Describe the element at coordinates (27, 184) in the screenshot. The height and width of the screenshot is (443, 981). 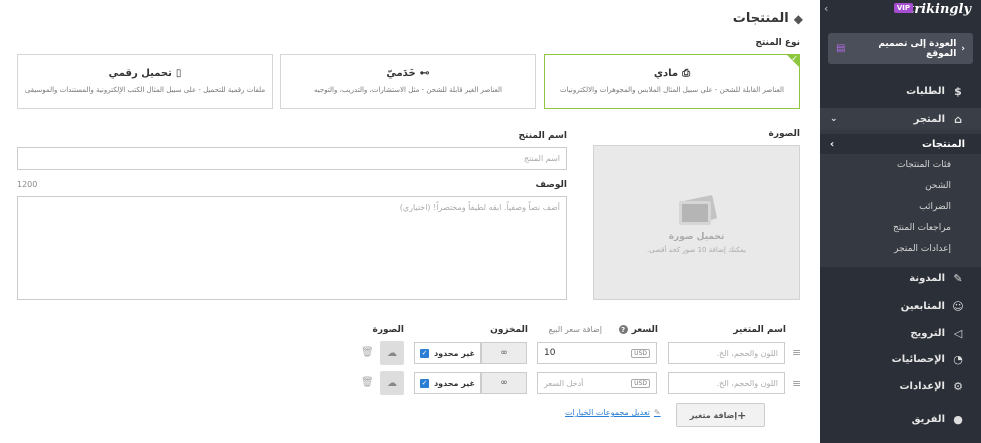
I see `description-char-counter: 1200` at that location.